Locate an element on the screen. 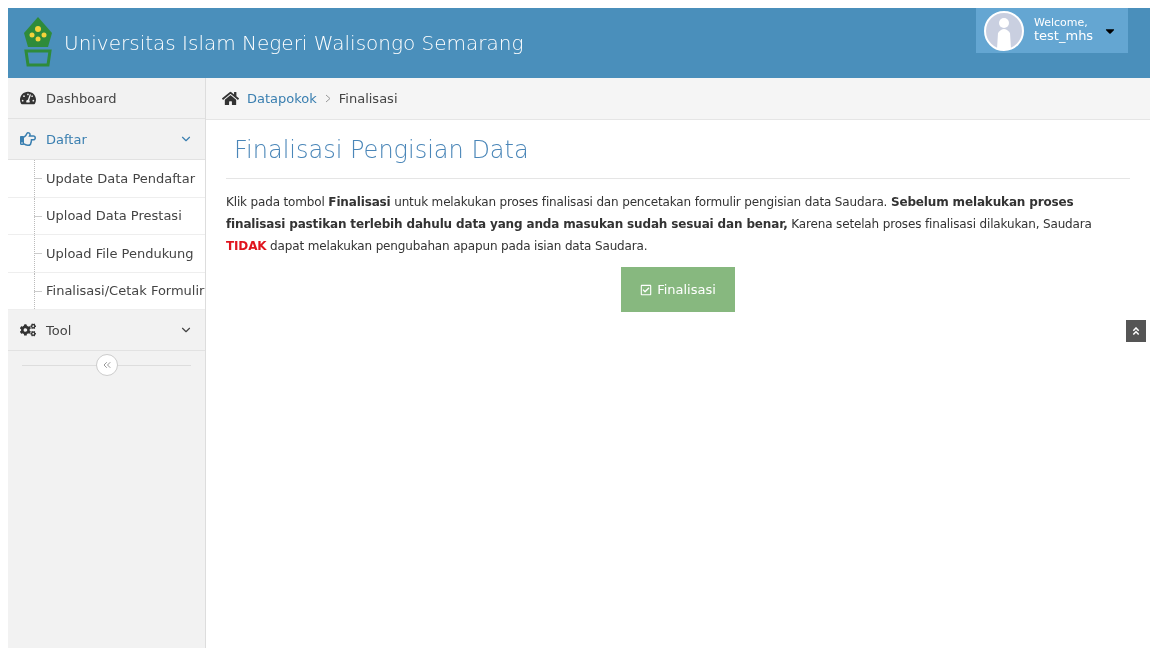 This screenshot has width=1150, height=648. user-name: test_mhs is located at coordinates (1064, 36).